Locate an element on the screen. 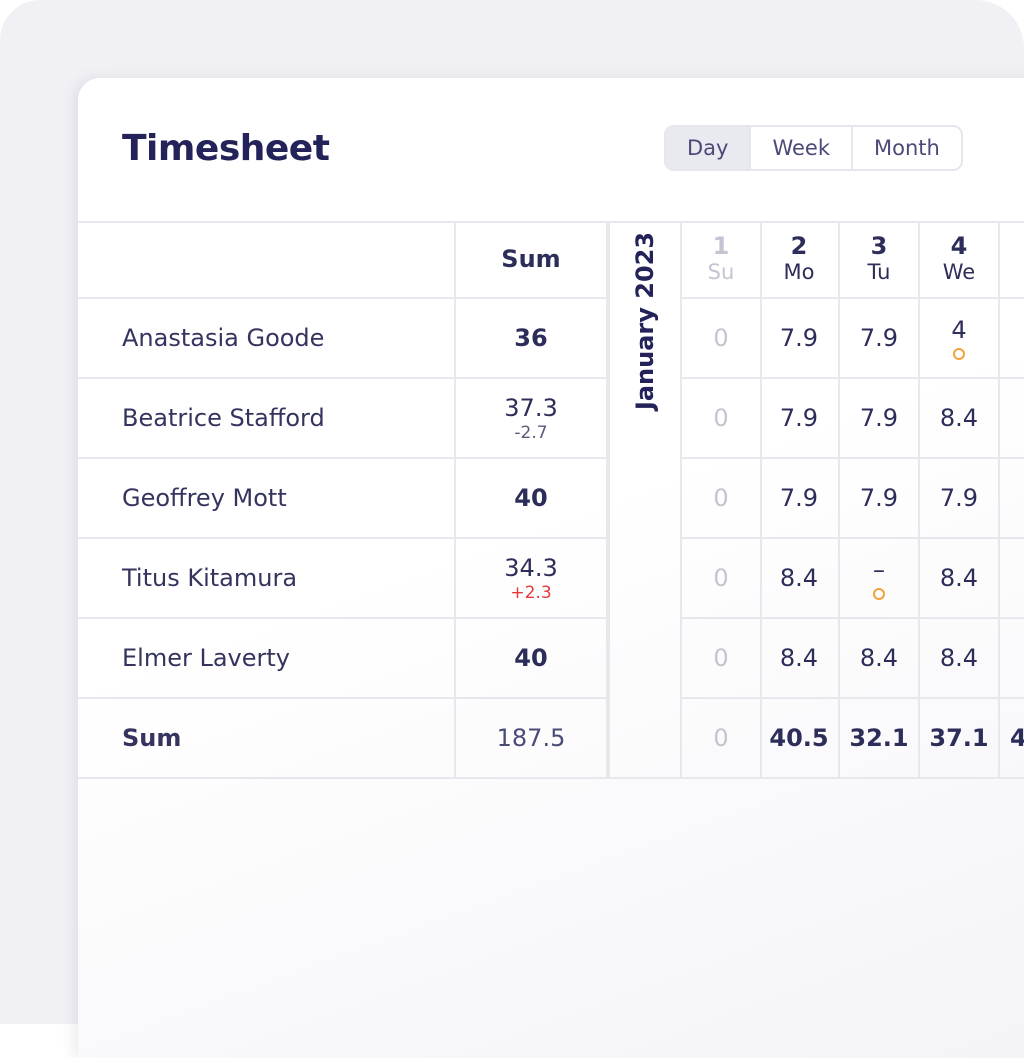  day-number: 1 is located at coordinates (721, 246).